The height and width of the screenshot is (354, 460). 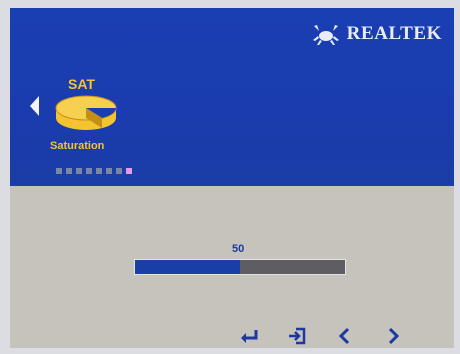 I want to click on enter-icon, so click(x=249, y=336).